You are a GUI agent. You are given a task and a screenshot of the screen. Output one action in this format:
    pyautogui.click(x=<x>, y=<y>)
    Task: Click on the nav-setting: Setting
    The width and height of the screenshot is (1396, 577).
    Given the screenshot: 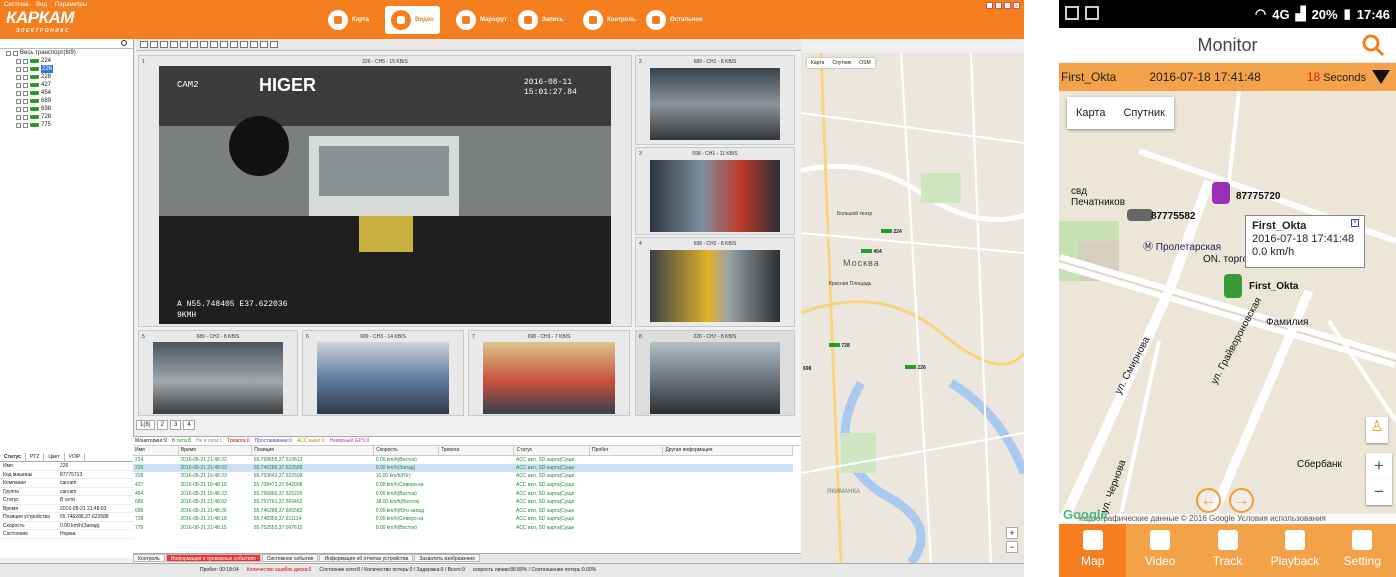 What is the action you would take?
    pyautogui.click(x=1362, y=550)
    